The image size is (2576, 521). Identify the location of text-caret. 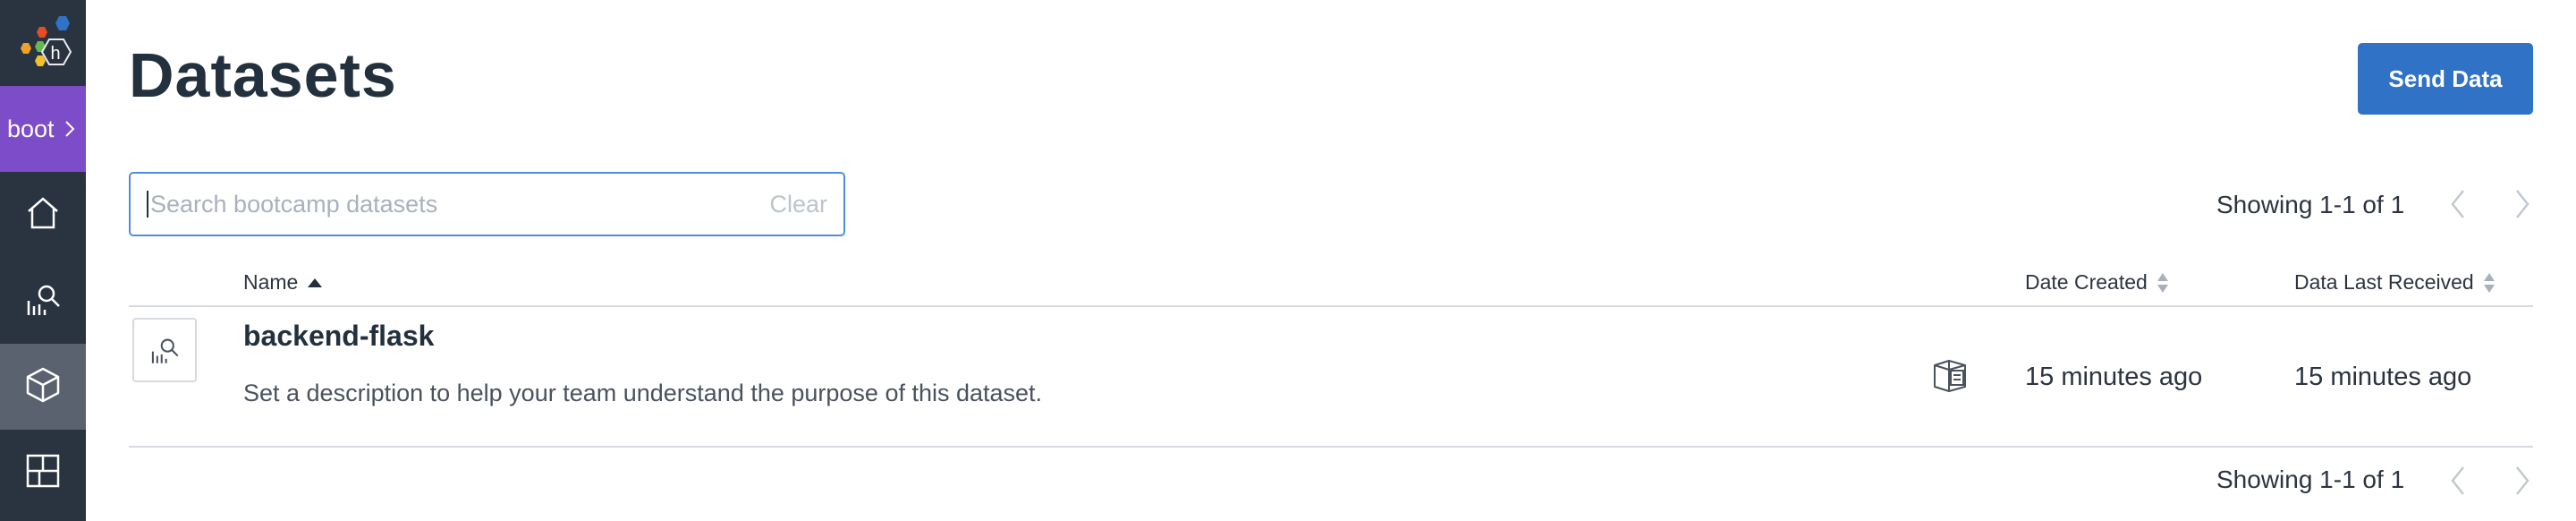
(147, 204).